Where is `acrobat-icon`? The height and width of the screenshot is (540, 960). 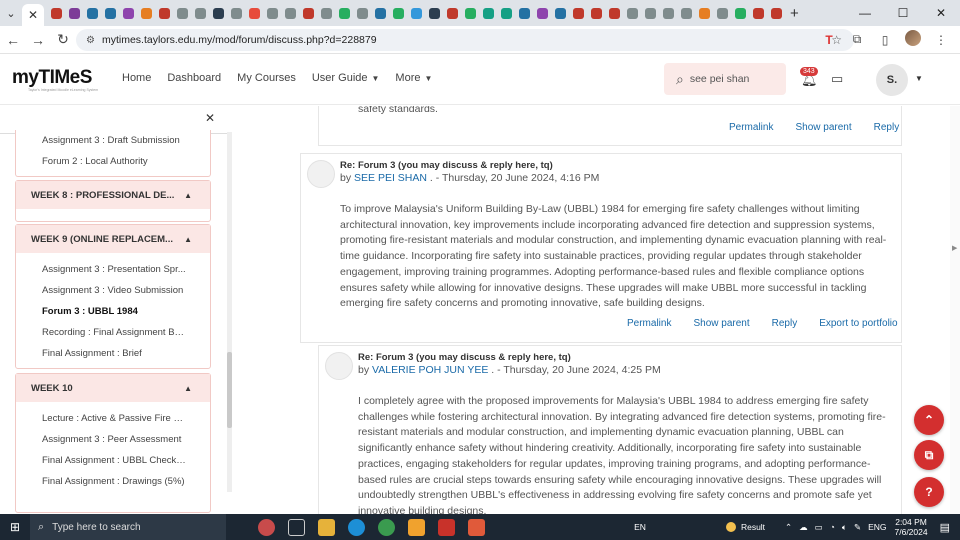 acrobat-icon is located at coordinates (446, 527).